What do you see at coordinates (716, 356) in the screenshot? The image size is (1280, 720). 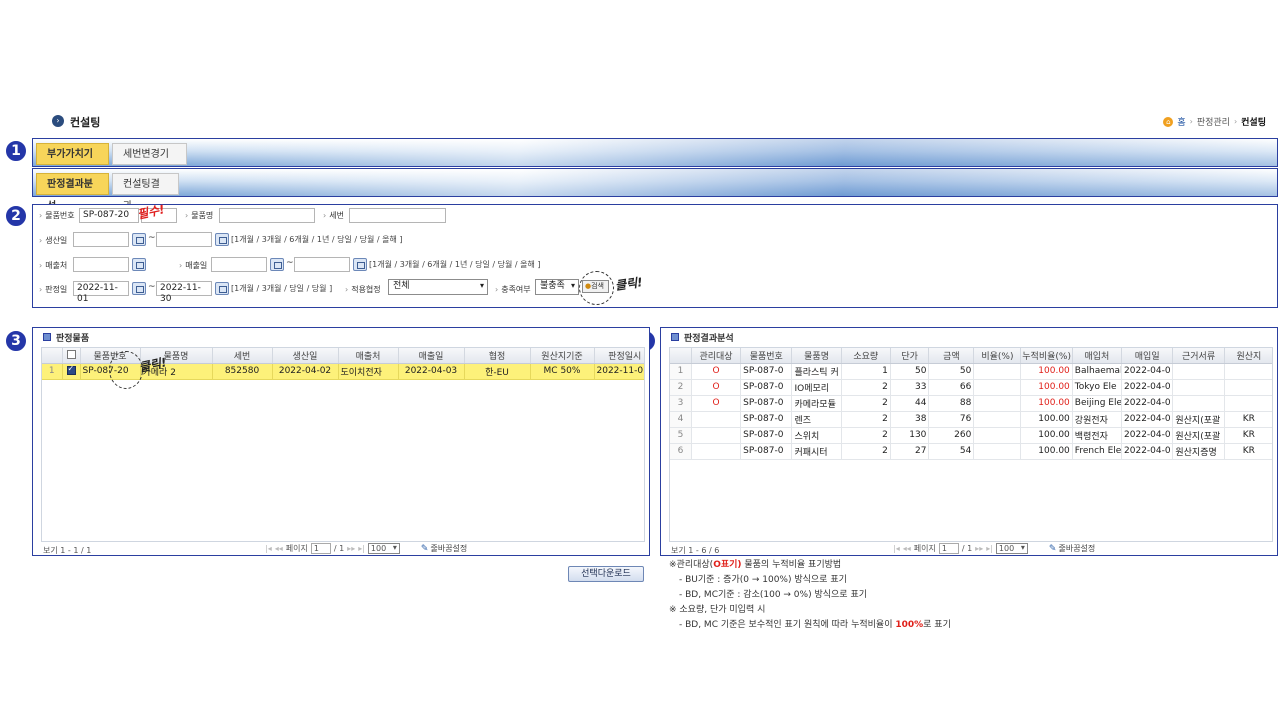 I see `column-header: 관리대상` at bounding box center [716, 356].